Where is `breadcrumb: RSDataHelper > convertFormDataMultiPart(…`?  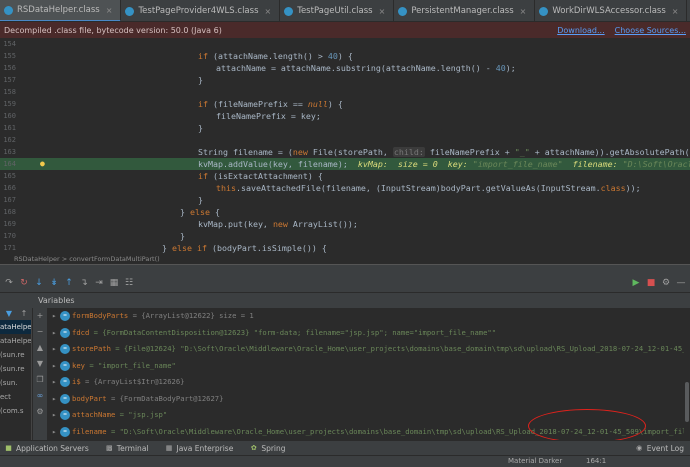 breadcrumb: RSDataHelper > convertFormDataMultiPart(… is located at coordinates (345, 259).